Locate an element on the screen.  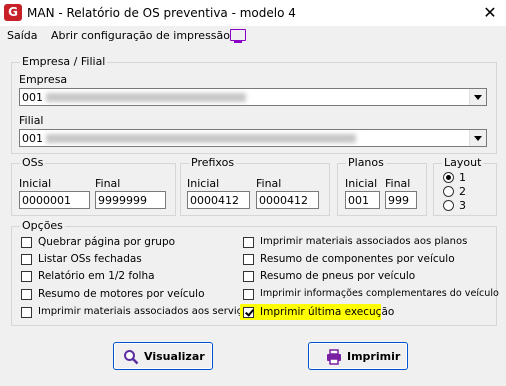
planos-inicial-input: 001 is located at coordinates (362, 200).